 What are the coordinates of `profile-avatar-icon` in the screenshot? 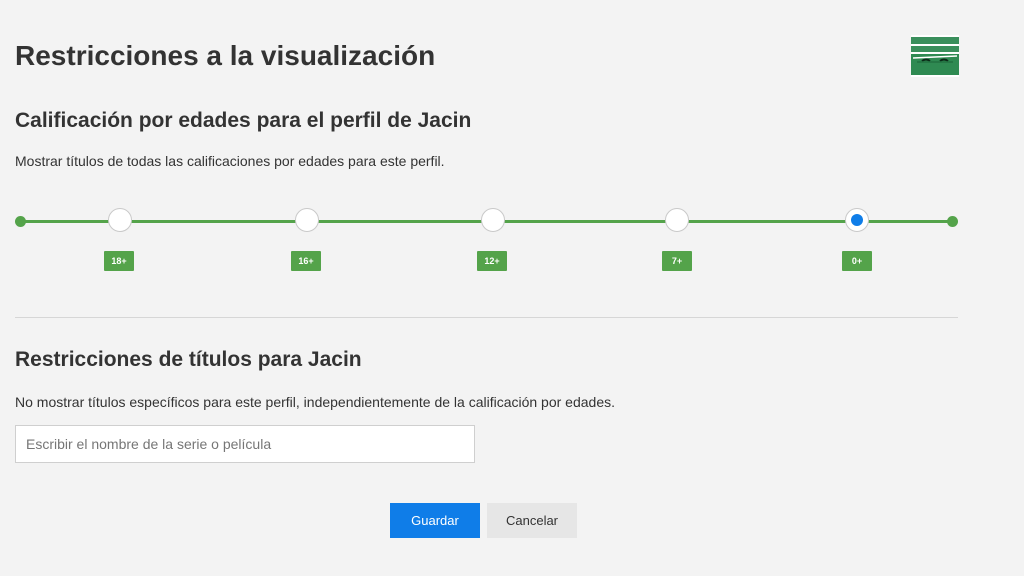 It's located at (935, 56).